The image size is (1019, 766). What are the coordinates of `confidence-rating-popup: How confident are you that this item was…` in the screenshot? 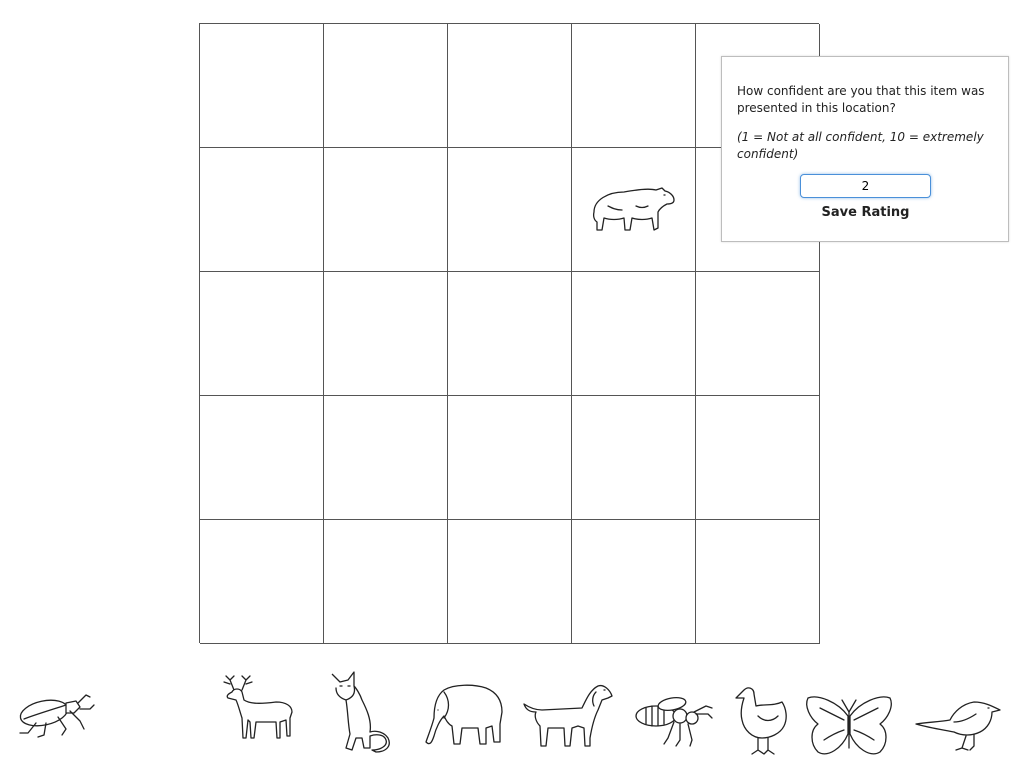 It's located at (865, 149).